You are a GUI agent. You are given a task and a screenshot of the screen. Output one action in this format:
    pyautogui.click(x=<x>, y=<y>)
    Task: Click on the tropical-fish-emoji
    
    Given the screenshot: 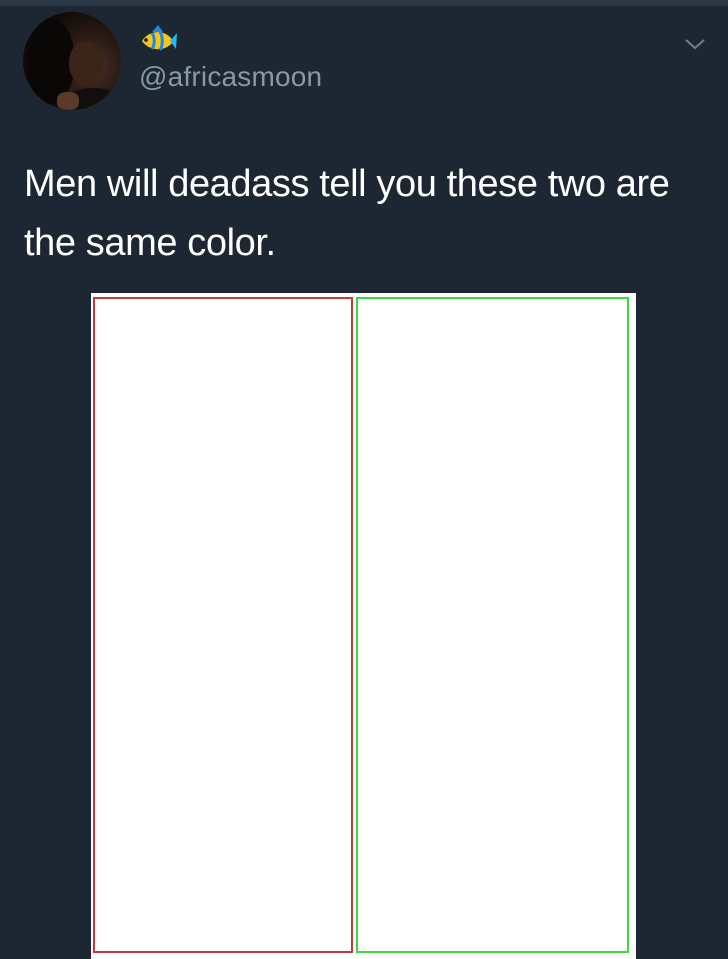 What is the action you would take?
    pyautogui.click(x=159, y=38)
    